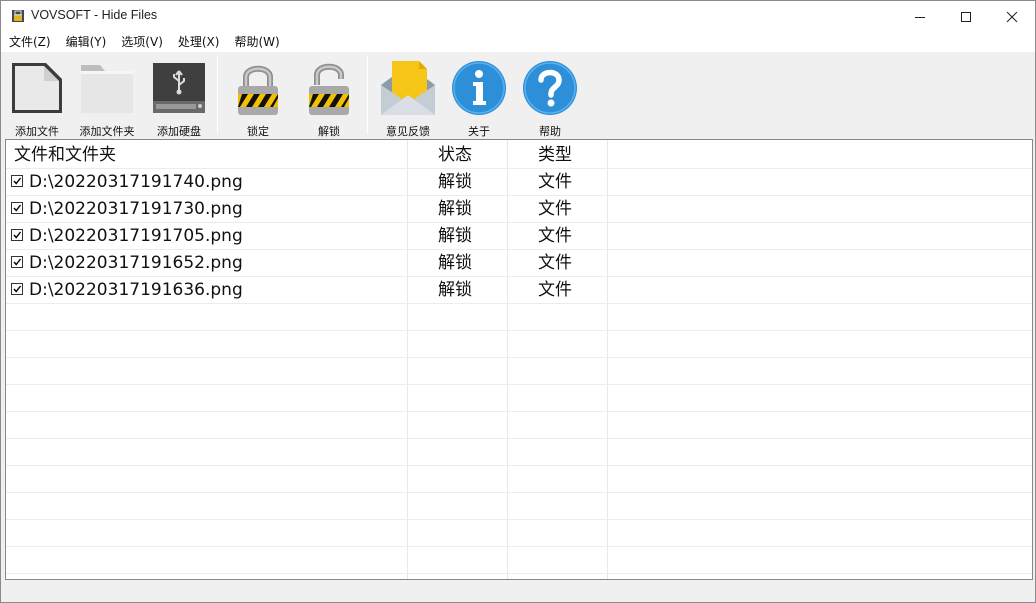 Image resolution: width=1036 pixels, height=603 pixels. I want to click on maximize-icon, so click(966, 16).